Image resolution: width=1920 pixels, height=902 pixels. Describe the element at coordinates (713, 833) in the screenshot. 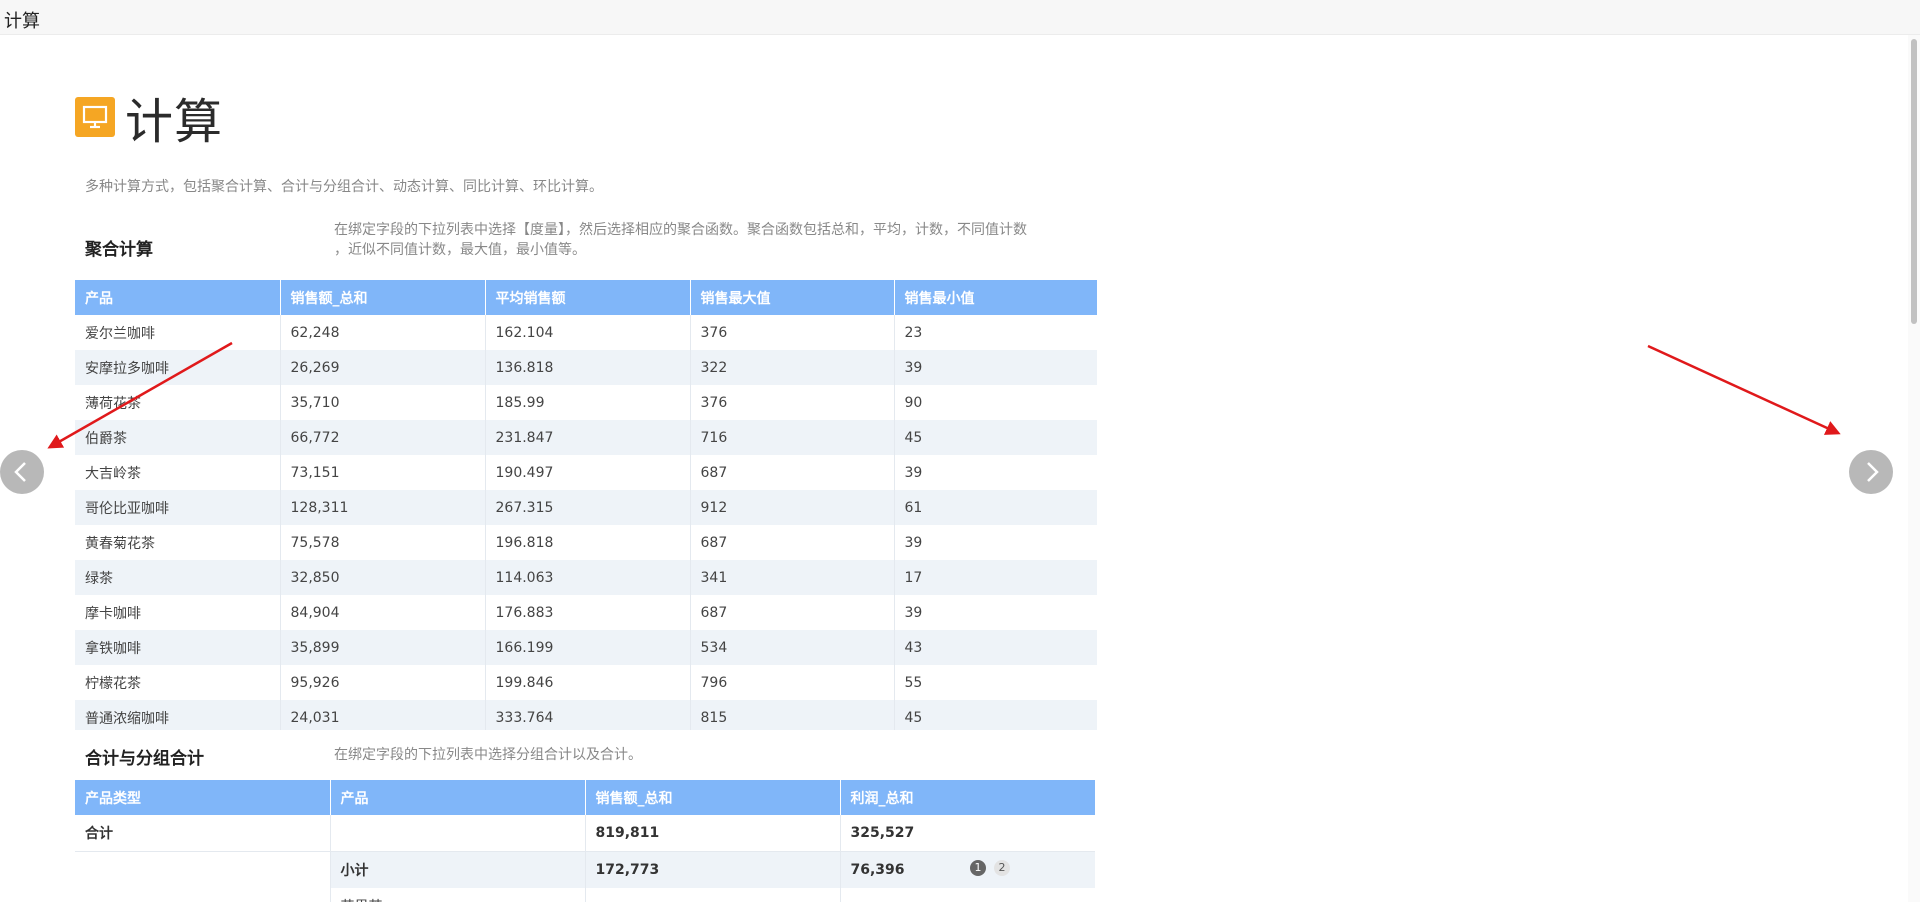

I see `table-cell: 819,811` at that location.